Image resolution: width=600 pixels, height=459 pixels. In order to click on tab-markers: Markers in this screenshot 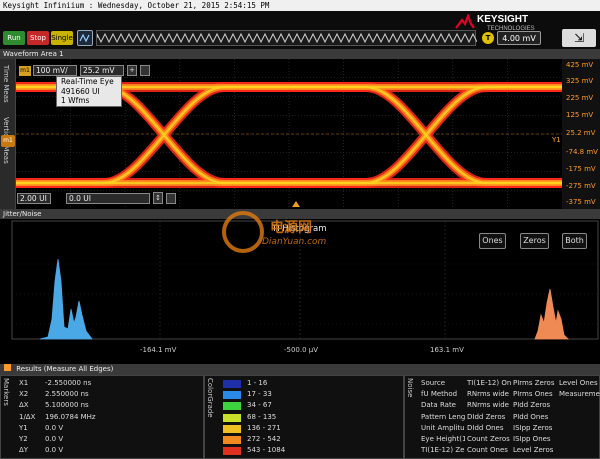, I will do `click(6, 392)`.